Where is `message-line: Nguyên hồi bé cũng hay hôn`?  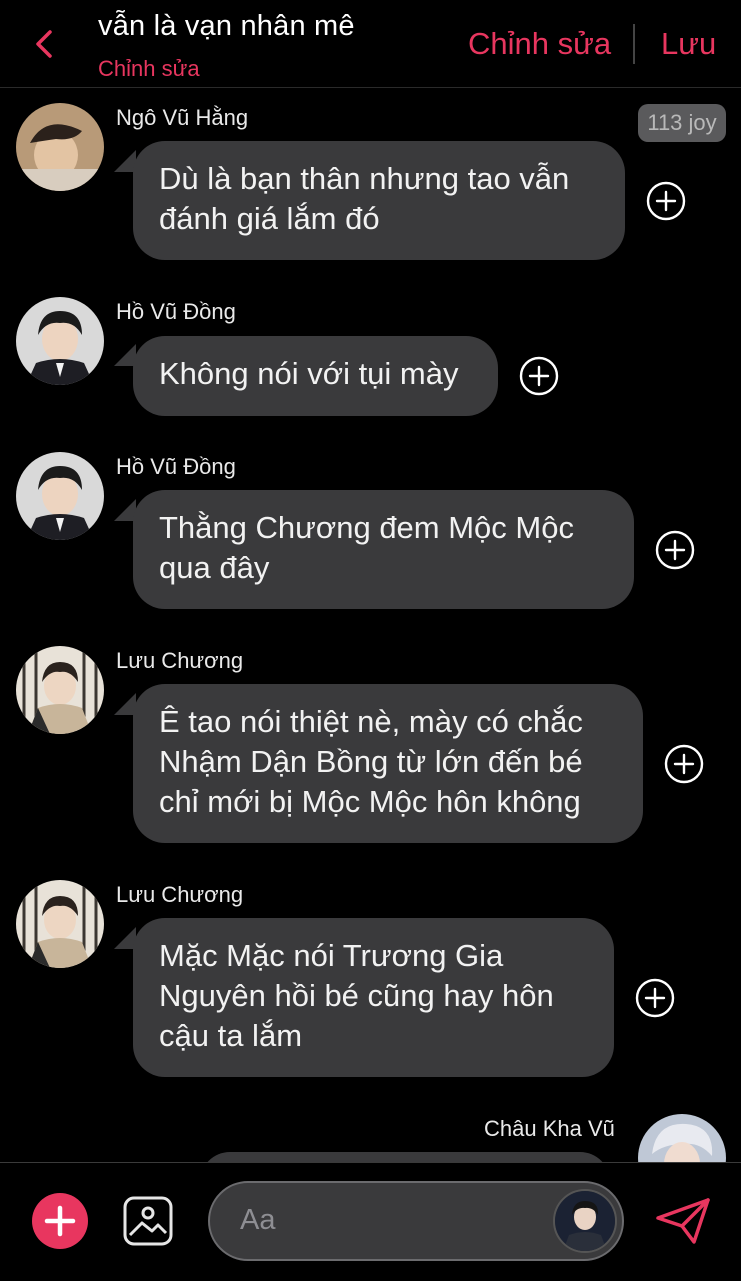 message-line: Nguyên hồi bé cũng hay hôn is located at coordinates (356, 995).